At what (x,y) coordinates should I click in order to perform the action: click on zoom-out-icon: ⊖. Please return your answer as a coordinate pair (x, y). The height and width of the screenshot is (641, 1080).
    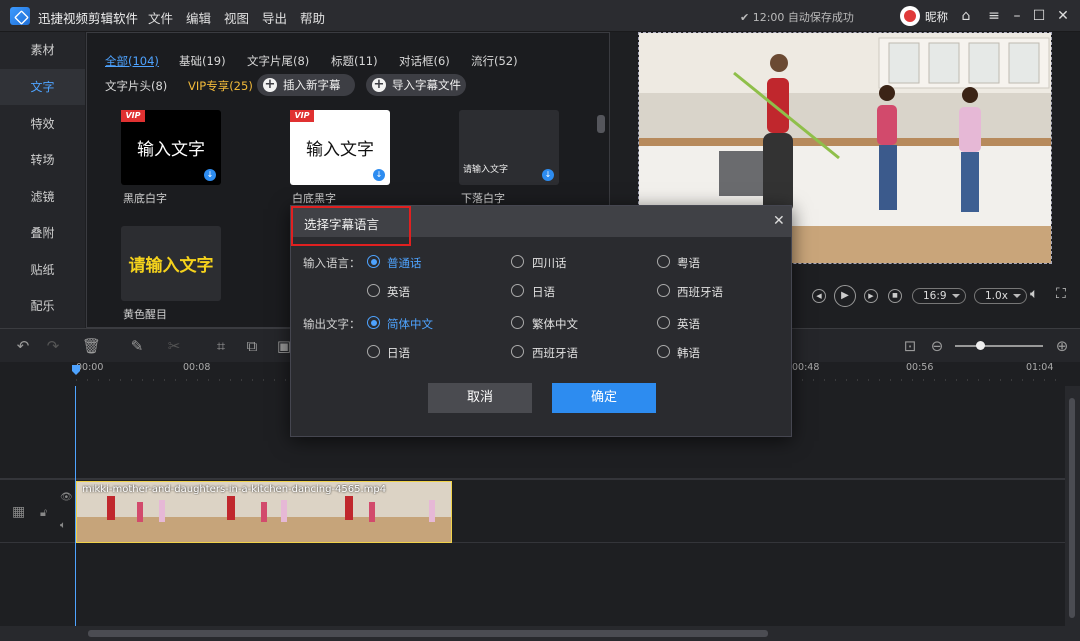
    Looking at the image, I should click on (937, 346).